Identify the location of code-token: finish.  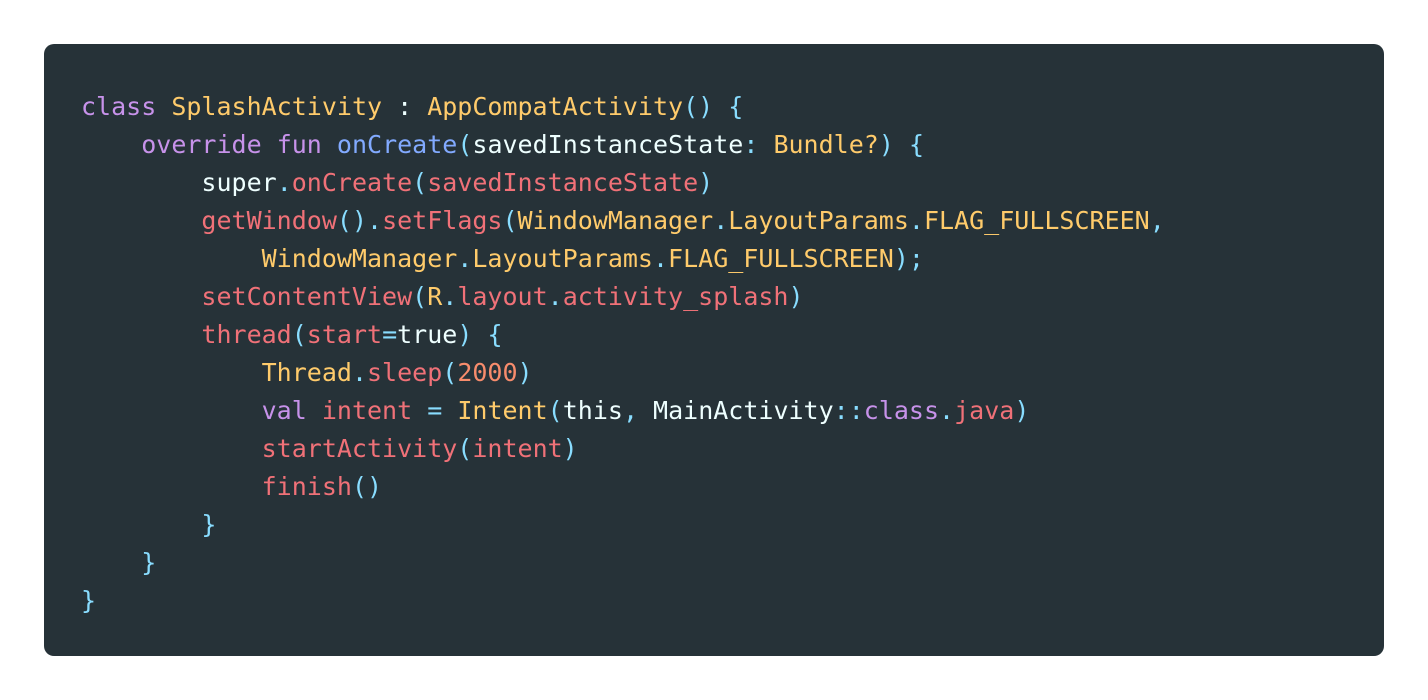
(306, 486).